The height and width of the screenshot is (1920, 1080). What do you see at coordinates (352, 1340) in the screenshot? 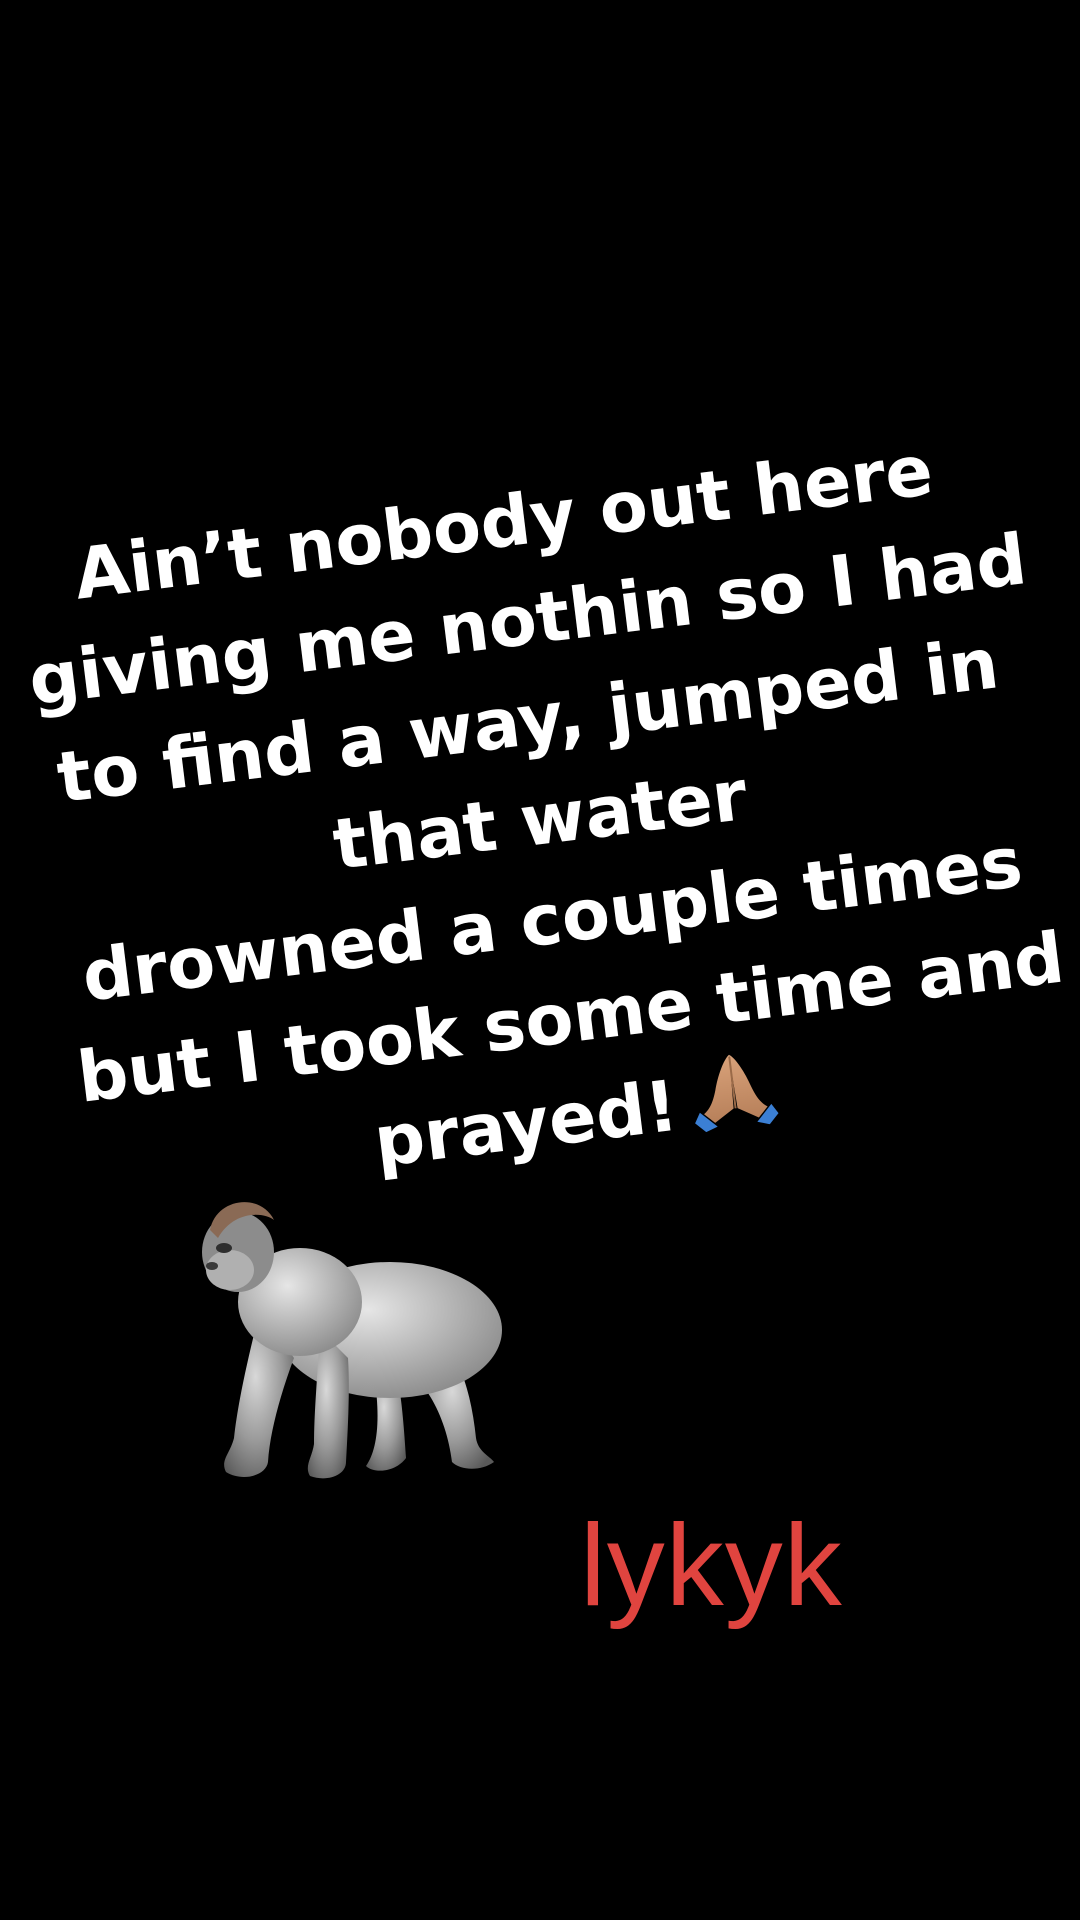
I see `gorilla-icon` at bounding box center [352, 1340].